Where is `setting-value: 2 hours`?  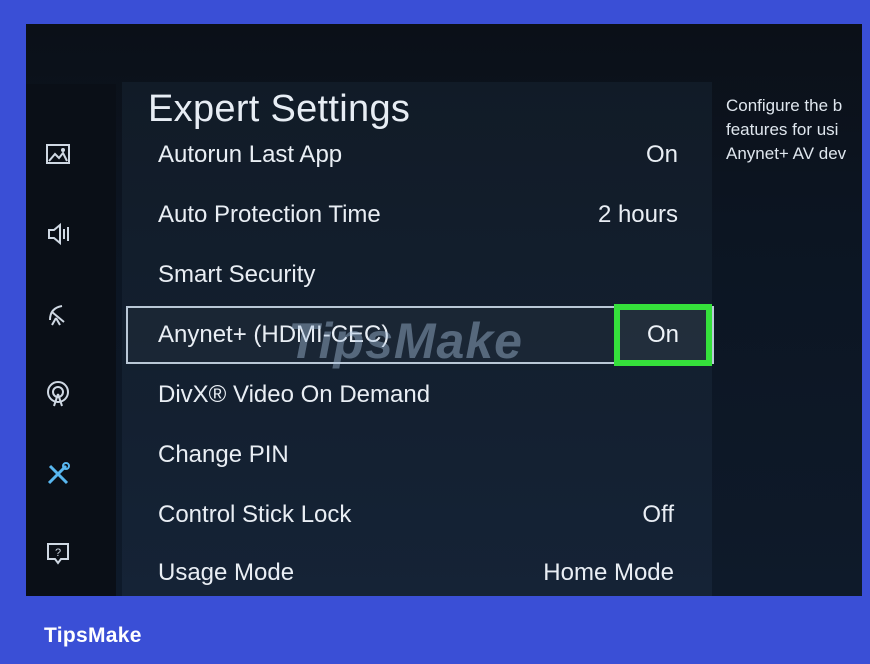
setting-value: 2 hours is located at coordinates (637, 214).